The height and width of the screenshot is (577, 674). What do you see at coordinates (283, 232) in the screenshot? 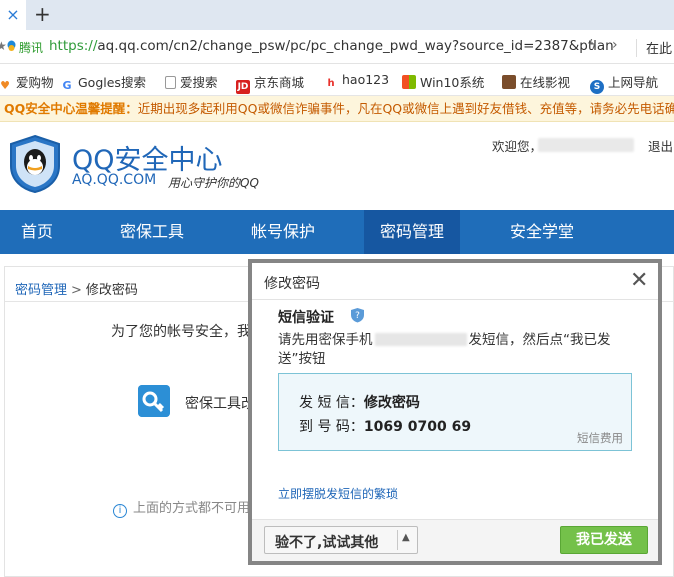
I see `nav-account-protection: 帐号保护` at bounding box center [283, 232].